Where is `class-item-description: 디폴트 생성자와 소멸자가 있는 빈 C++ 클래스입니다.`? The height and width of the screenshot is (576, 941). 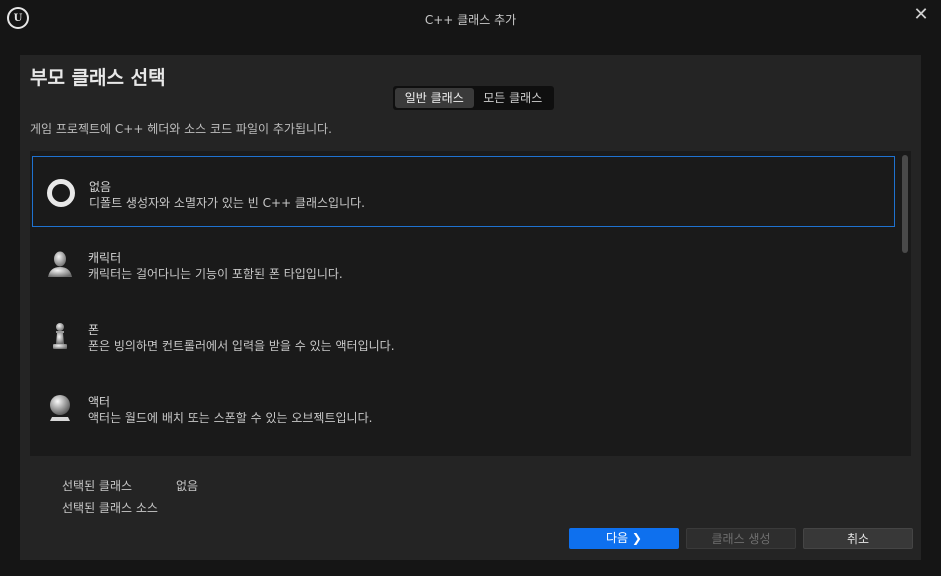
class-item-description: 디폴트 생성자와 소멸자가 있는 빈 C++ 클래스입니다. is located at coordinates (227, 203).